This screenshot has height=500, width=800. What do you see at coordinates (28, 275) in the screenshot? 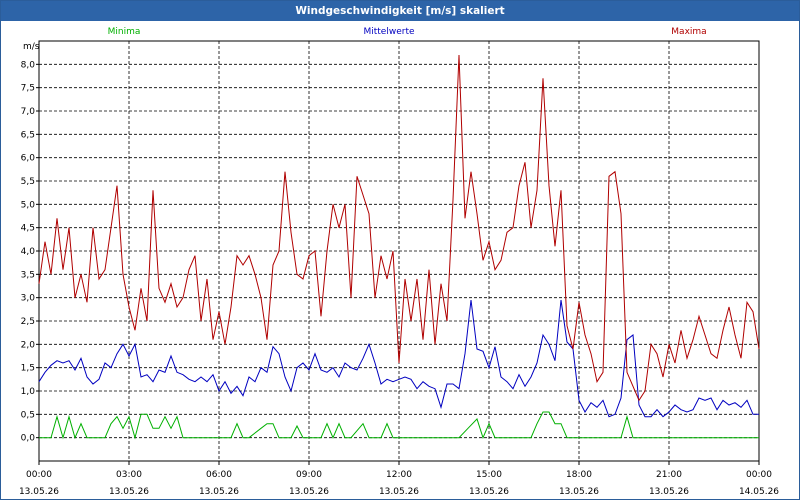
I see `y-tick-label: 3,5` at bounding box center [28, 275].